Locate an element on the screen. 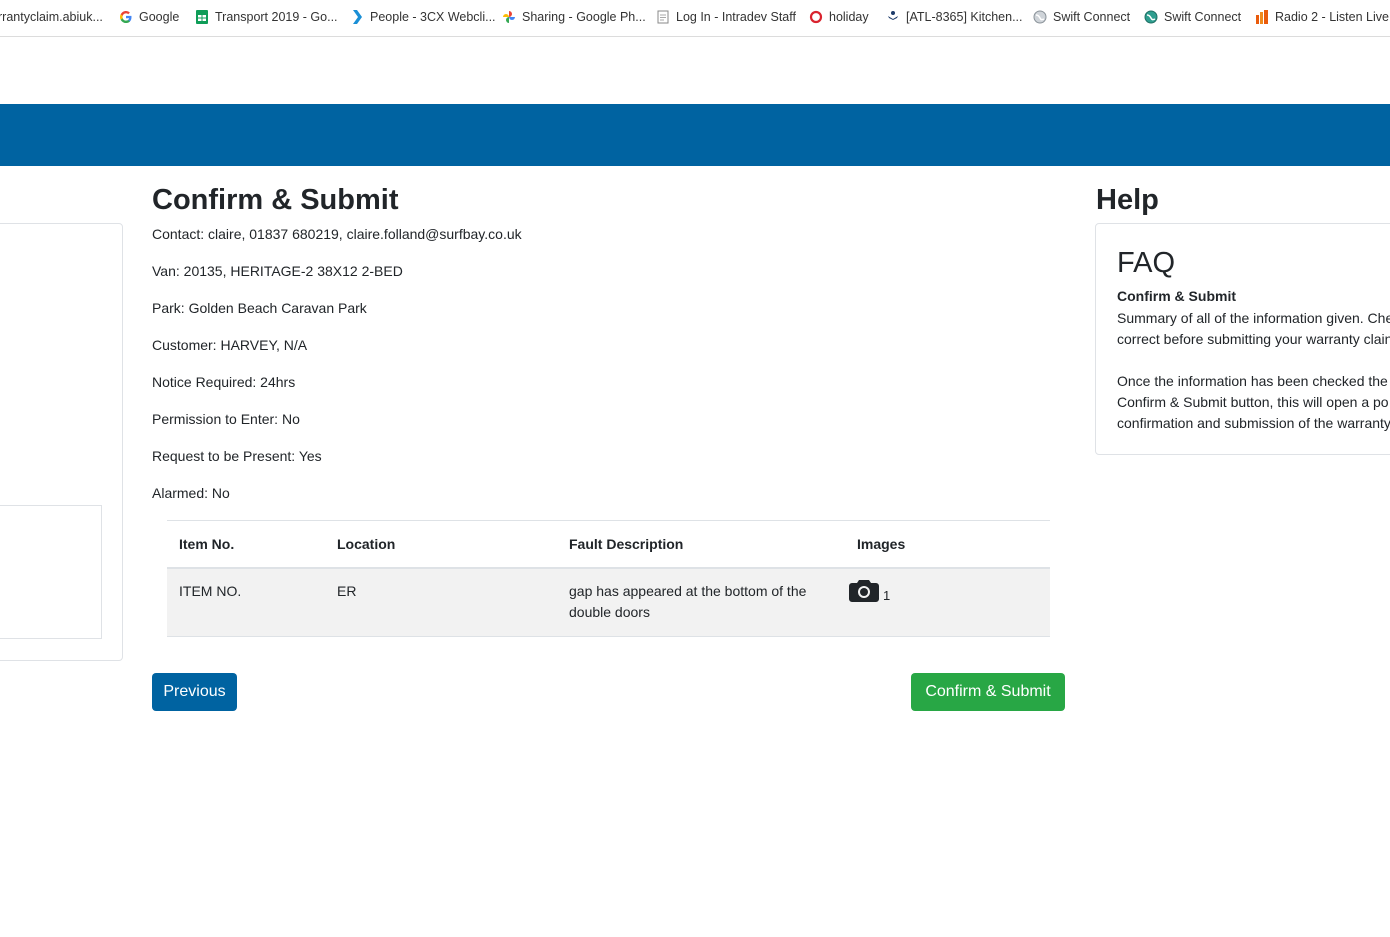  bookmark-label: holiday is located at coordinates (849, 17).